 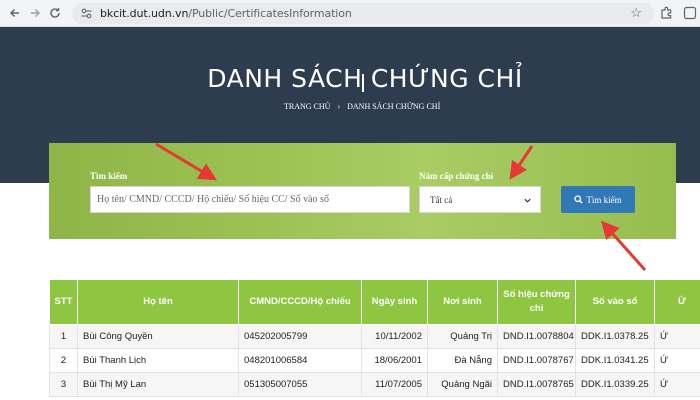 What do you see at coordinates (86, 13) in the screenshot?
I see `site-settings-icon` at bounding box center [86, 13].